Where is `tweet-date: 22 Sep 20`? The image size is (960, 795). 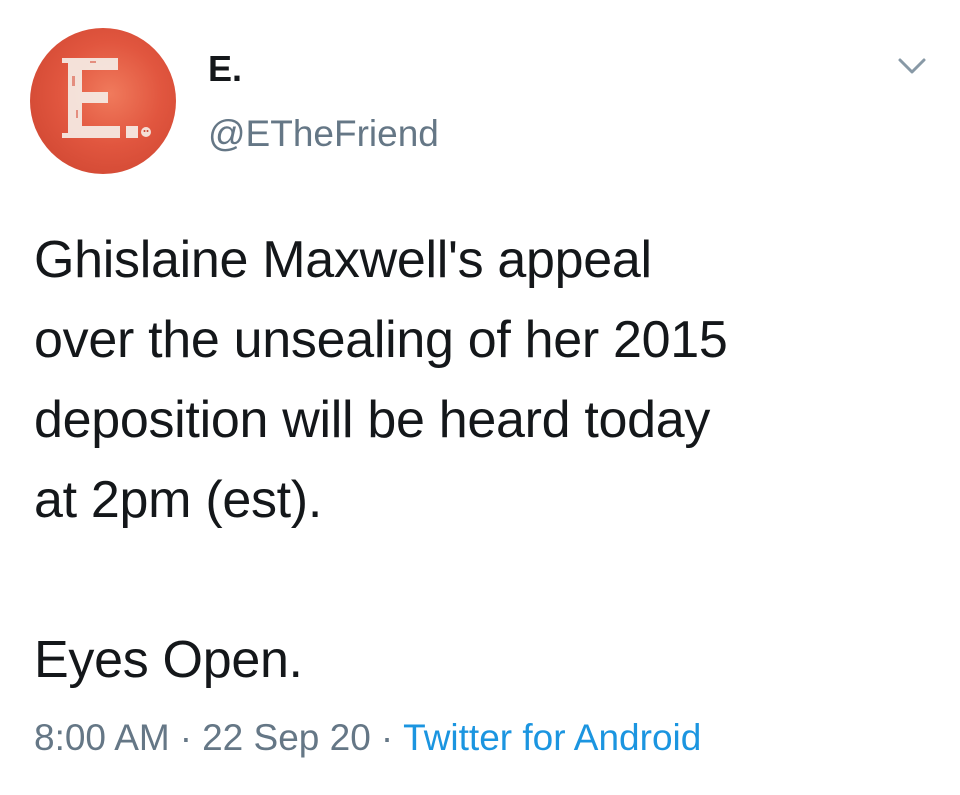
tweet-date: 22 Sep 20 is located at coordinates (286, 737).